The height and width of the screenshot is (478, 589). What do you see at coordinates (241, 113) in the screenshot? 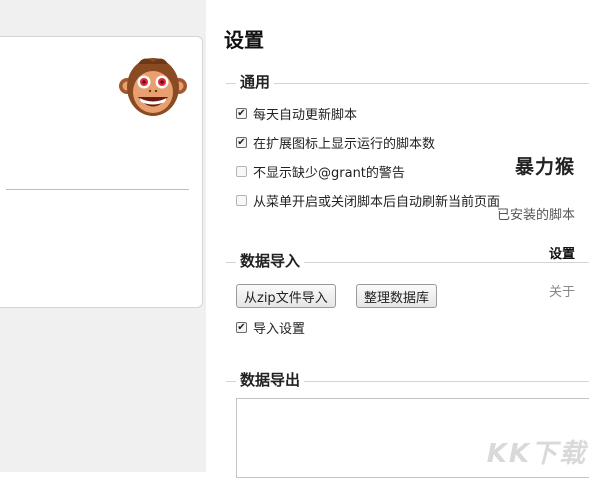
I see `auto-update-checkbox: ✔` at bounding box center [241, 113].